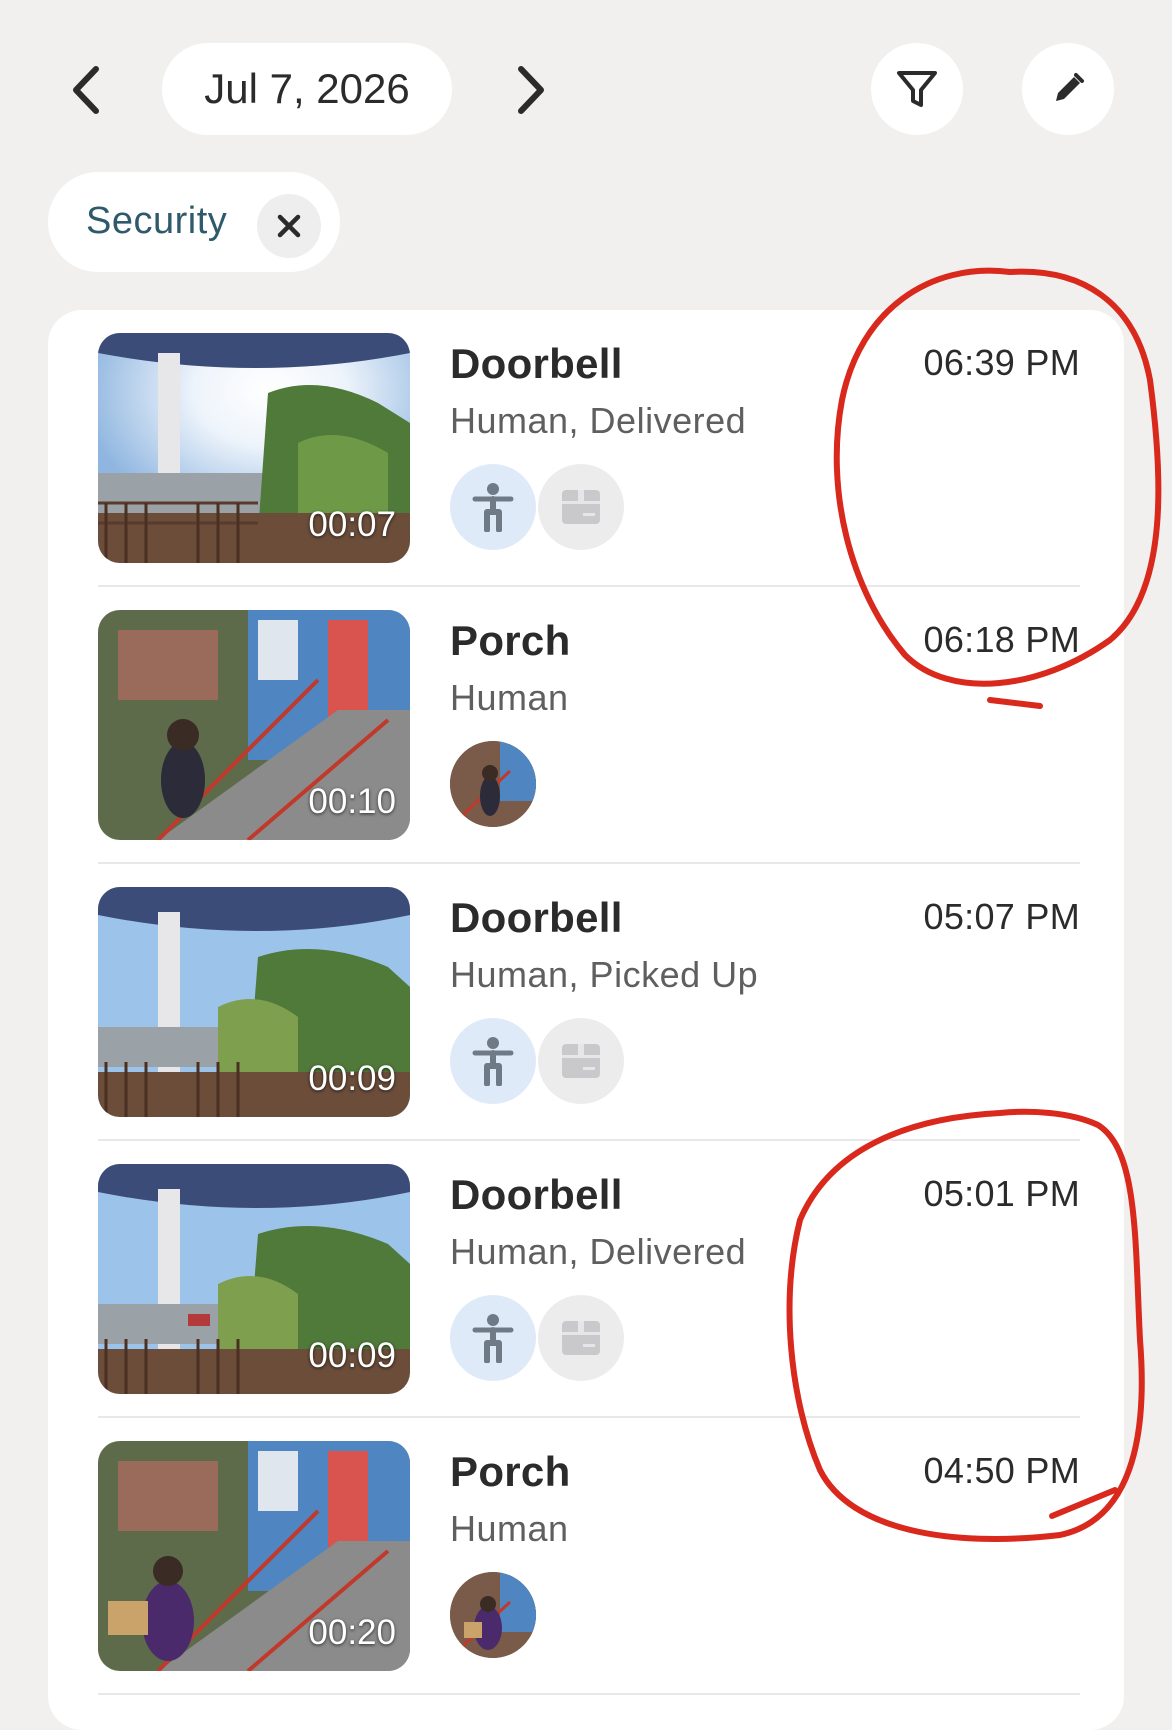 Image resolution: width=1172 pixels, height=1730 pixels. I want to click on filter-button, so click(917, 89).